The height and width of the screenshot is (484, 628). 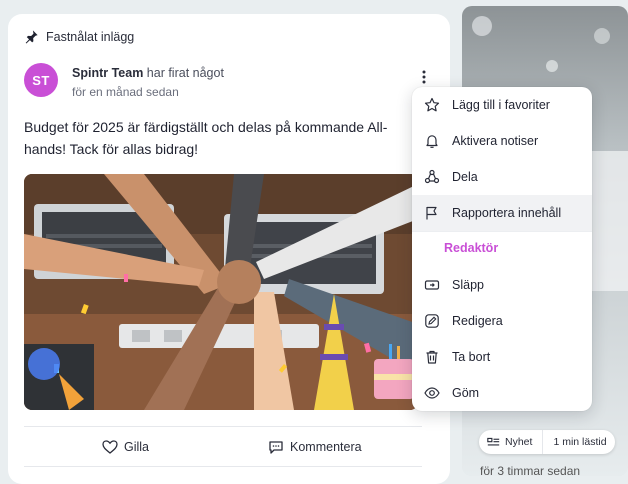 What do you see at coordinates (493, 441) in the screenshot?
I see `news-list-icon` at bounding box center [493, 441].